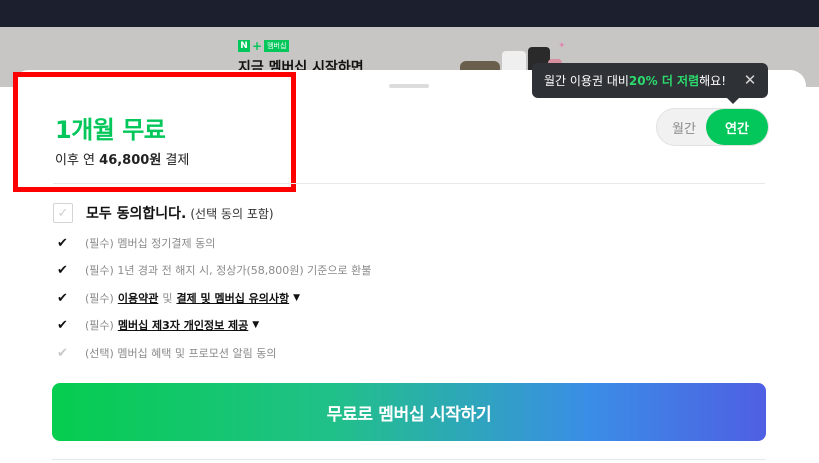 The height and width of the screenshot is (463, 819). I want to click on payment-notice-link: 결제 및 멤버십 유의사항, so click(232, 298).